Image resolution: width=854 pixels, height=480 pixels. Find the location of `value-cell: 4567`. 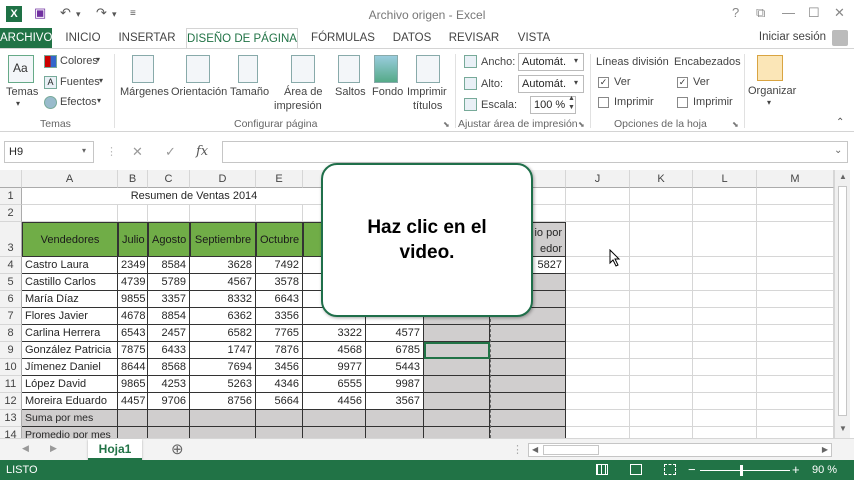

value-cell: 4567 is located at coordinates (223, 282).